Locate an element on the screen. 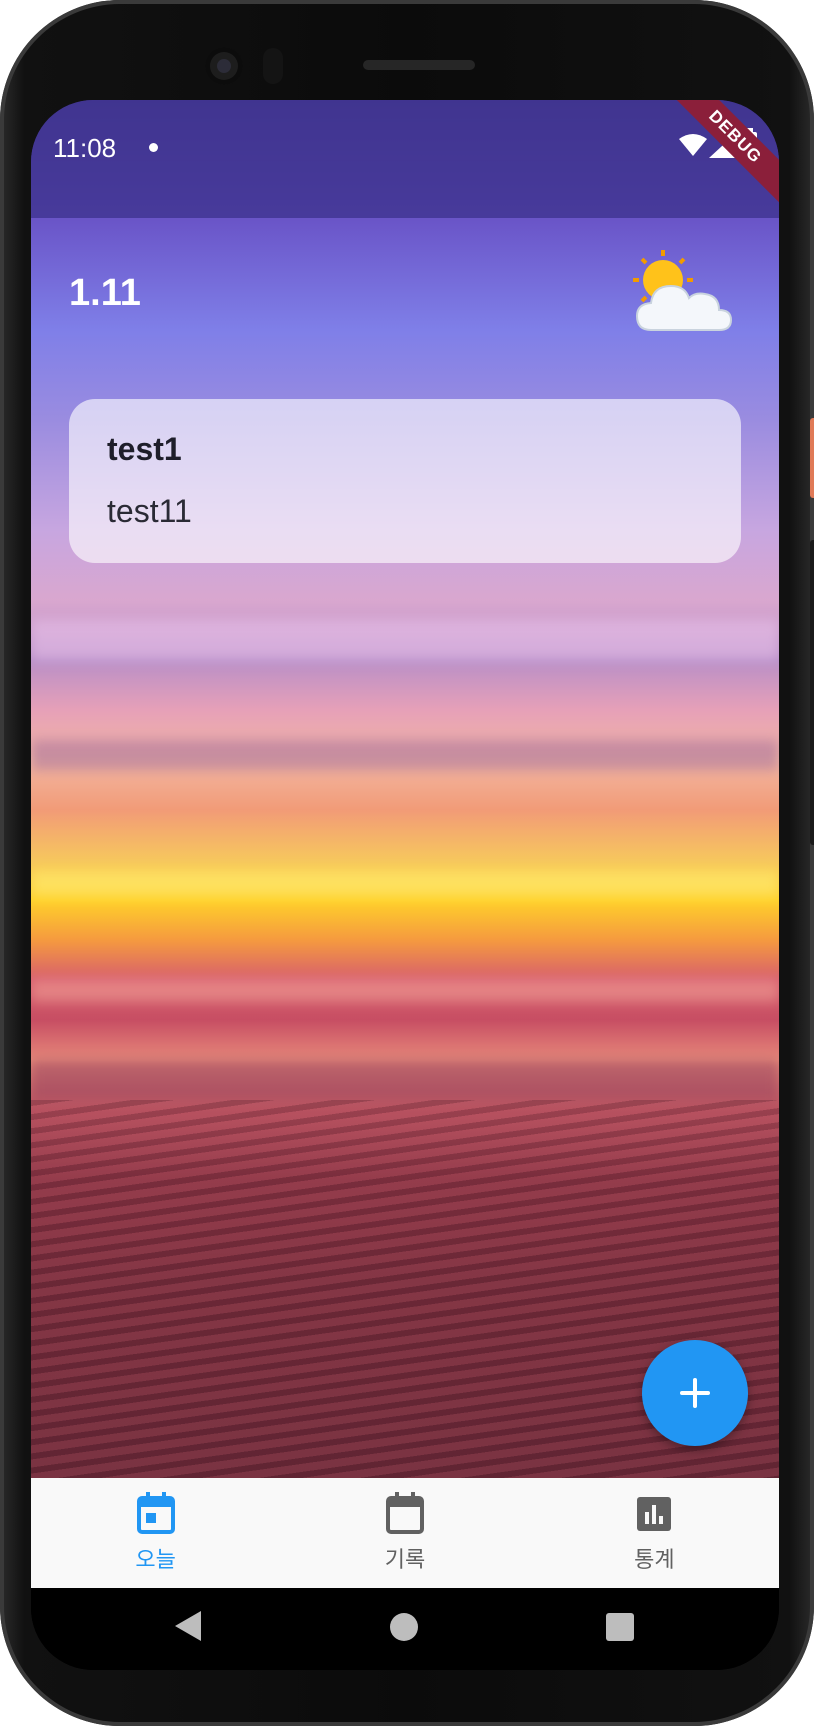  nav-item-history: 기록 is located at coordinates (404, 1533).